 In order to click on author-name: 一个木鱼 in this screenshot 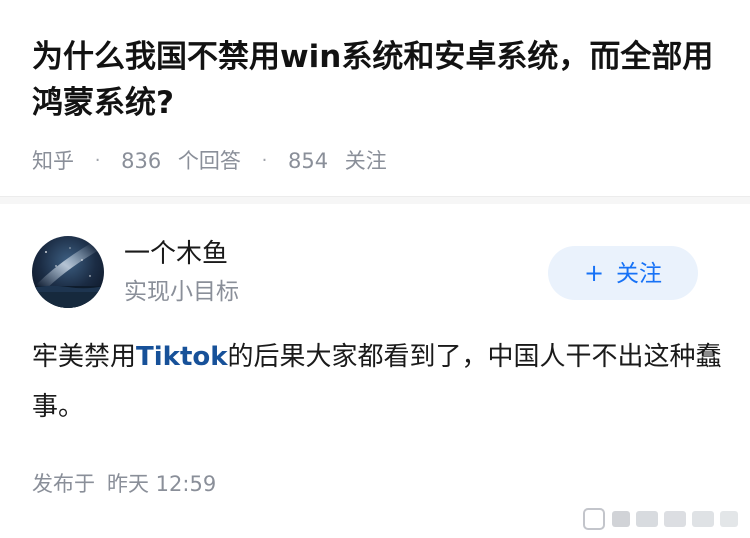, I will do `click(176, 254)`.